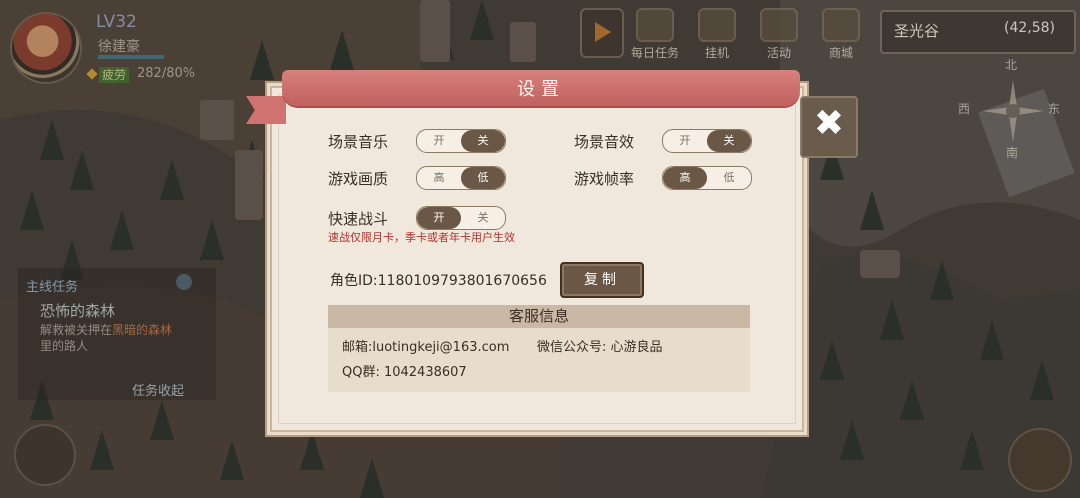 The width and height of the screenshot is (1080, 498). I want to click on fast-battle-label: 快速战斗, so click(358, 219).